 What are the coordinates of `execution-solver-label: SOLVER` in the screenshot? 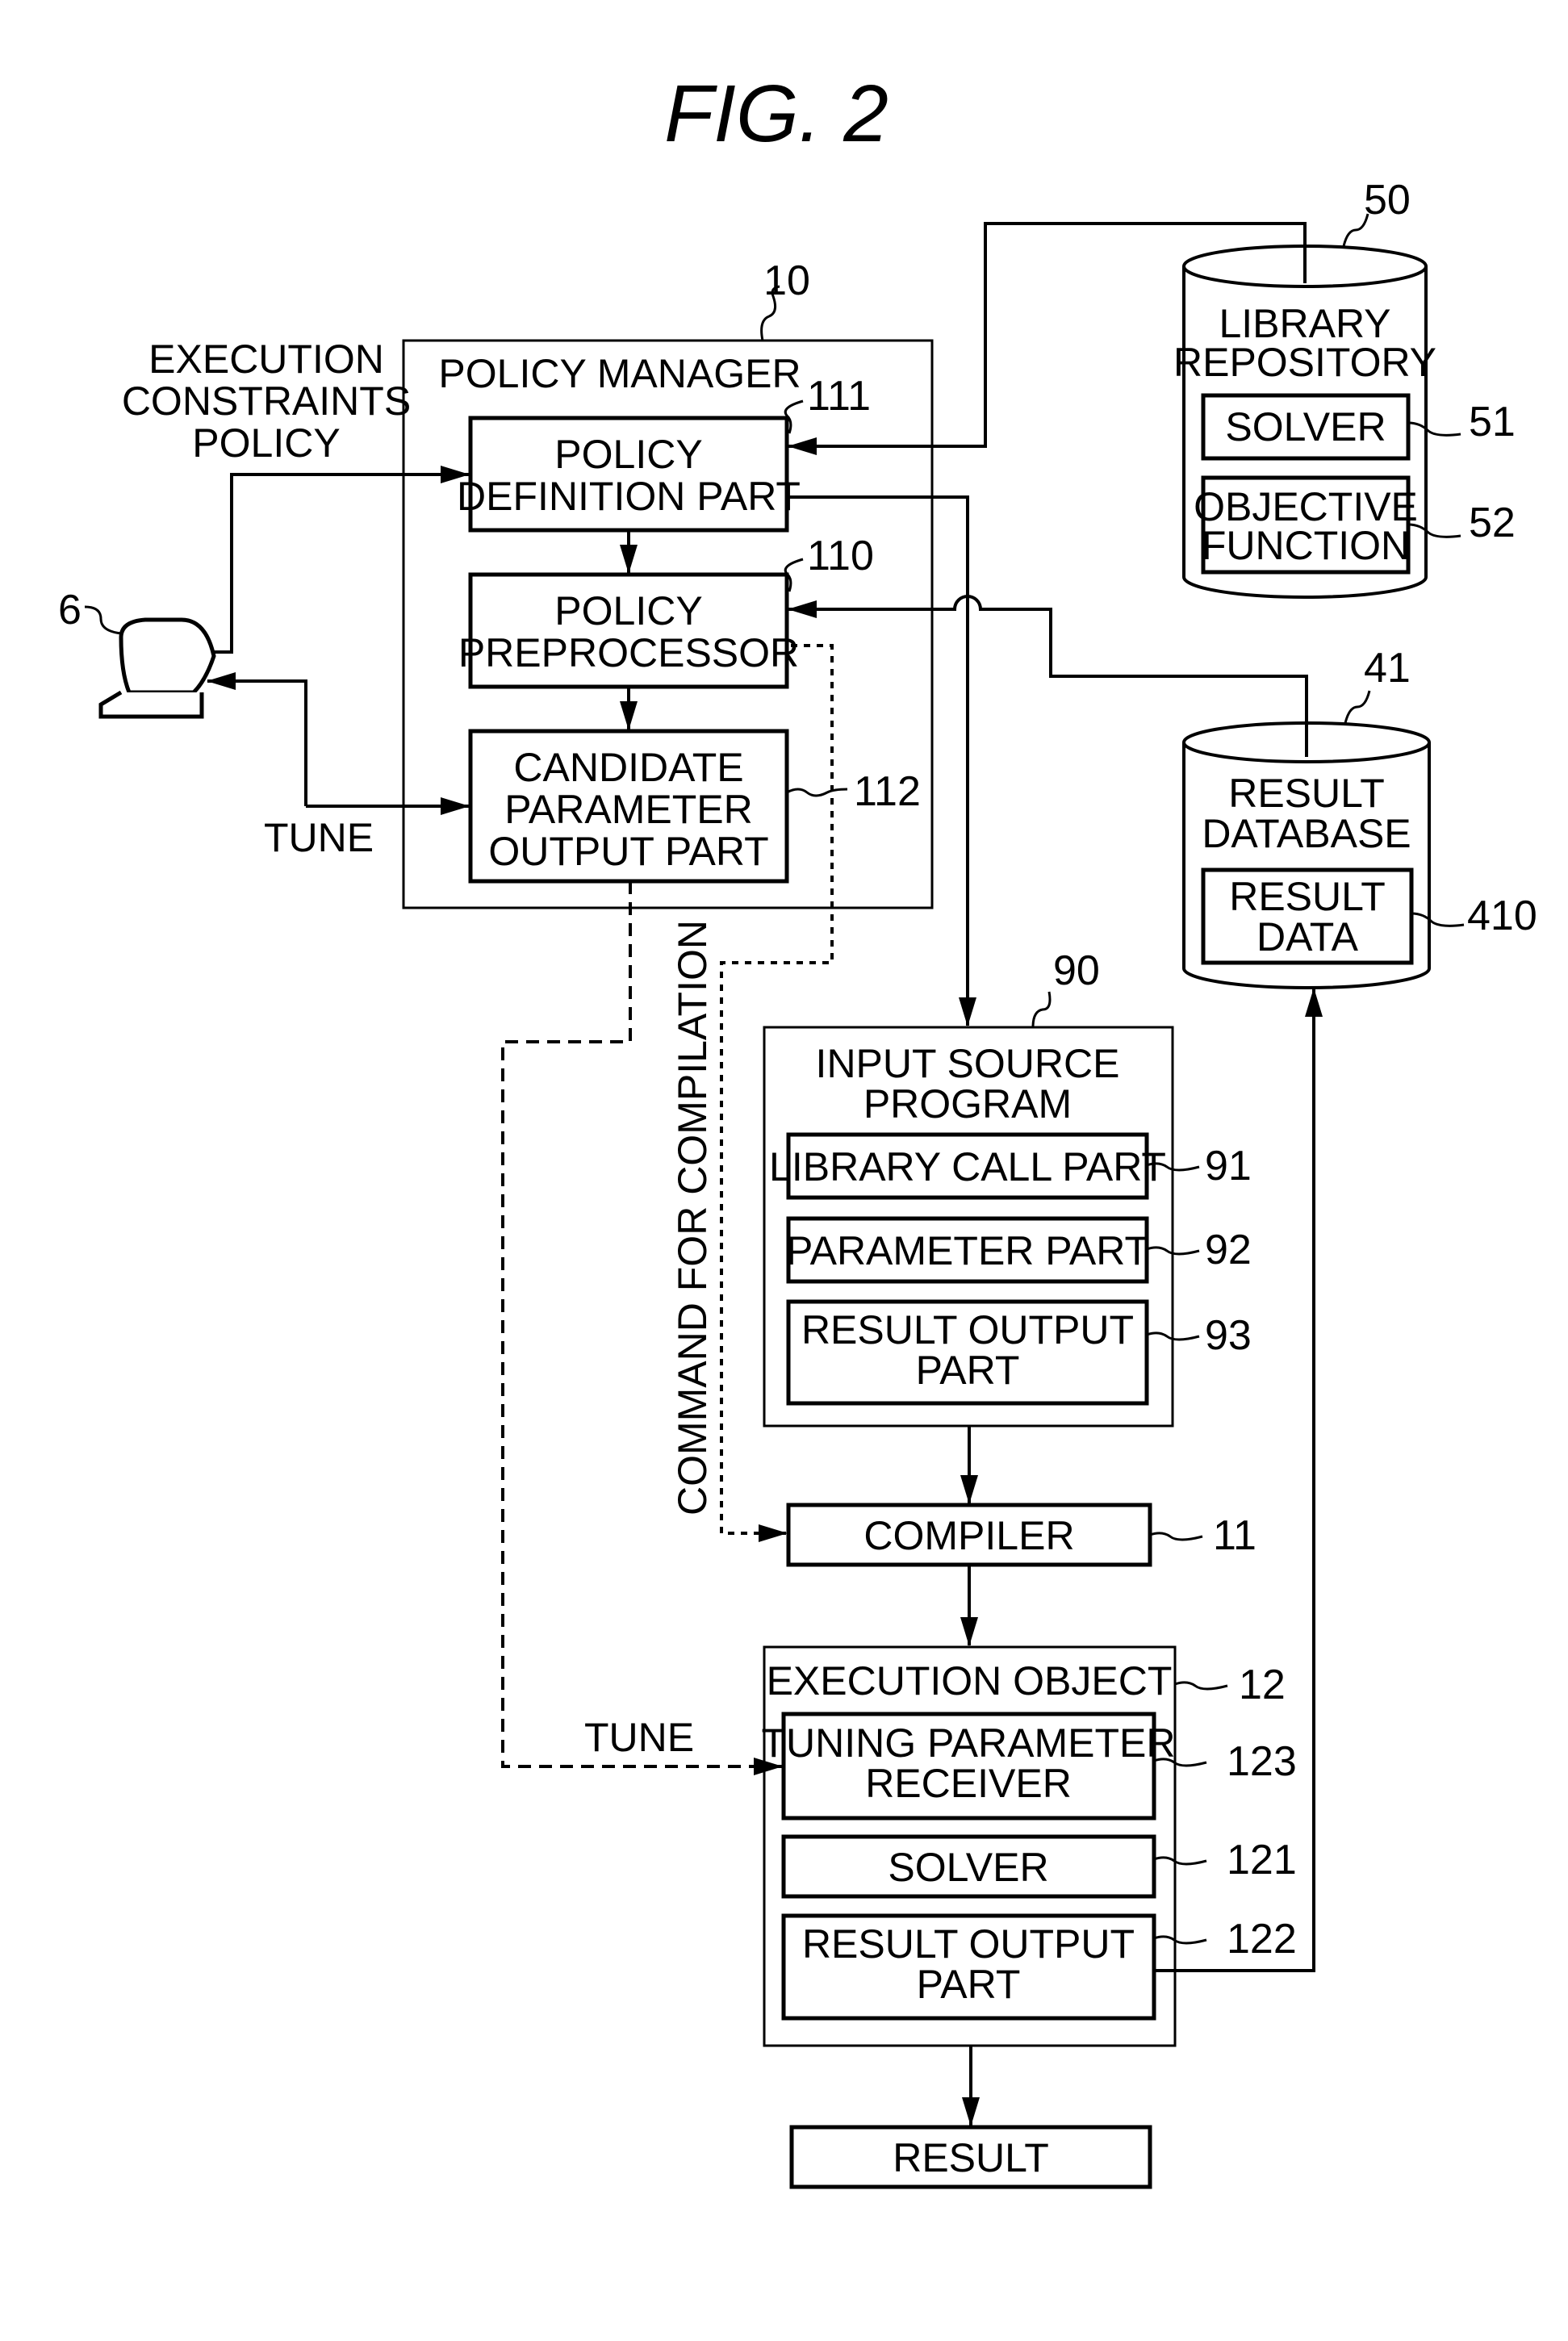 It's located at (968, 1867).